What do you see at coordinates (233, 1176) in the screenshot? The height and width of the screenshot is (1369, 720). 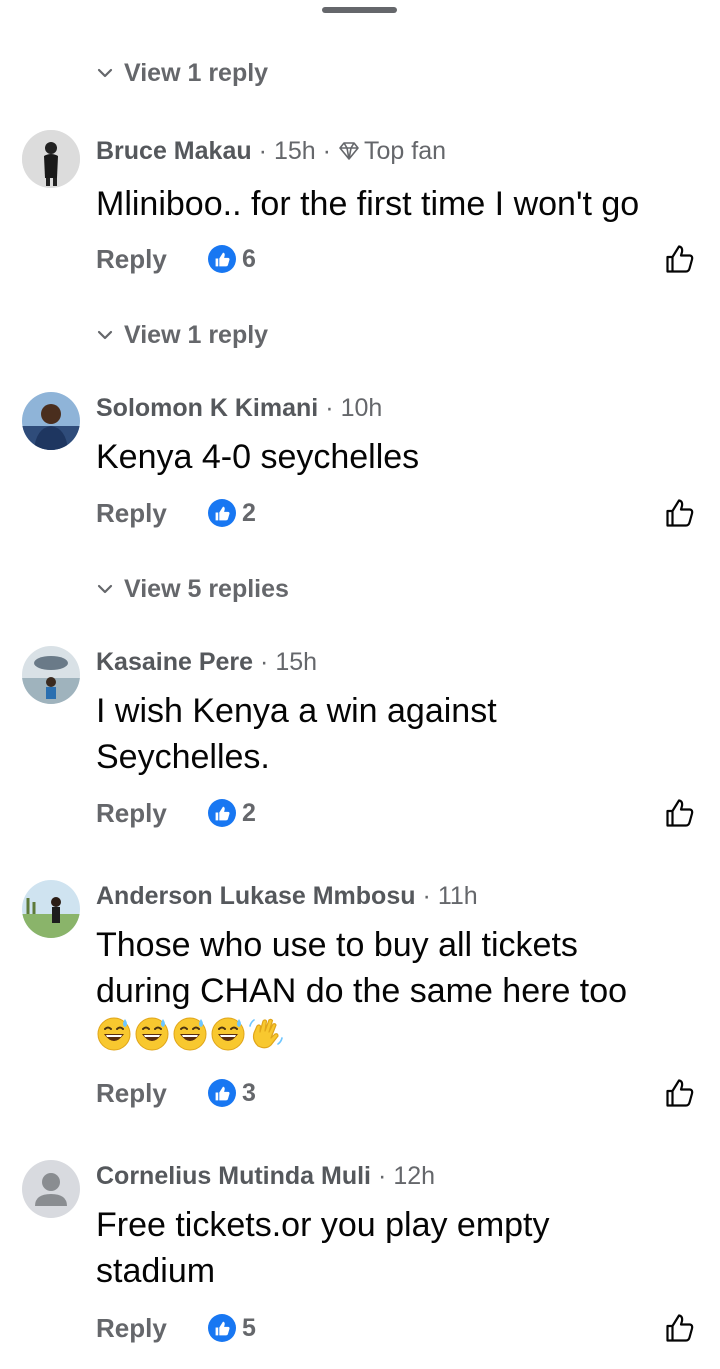 I see `author-name: Cornelius Mutinda Muli` at bounding box center [233, 1176].